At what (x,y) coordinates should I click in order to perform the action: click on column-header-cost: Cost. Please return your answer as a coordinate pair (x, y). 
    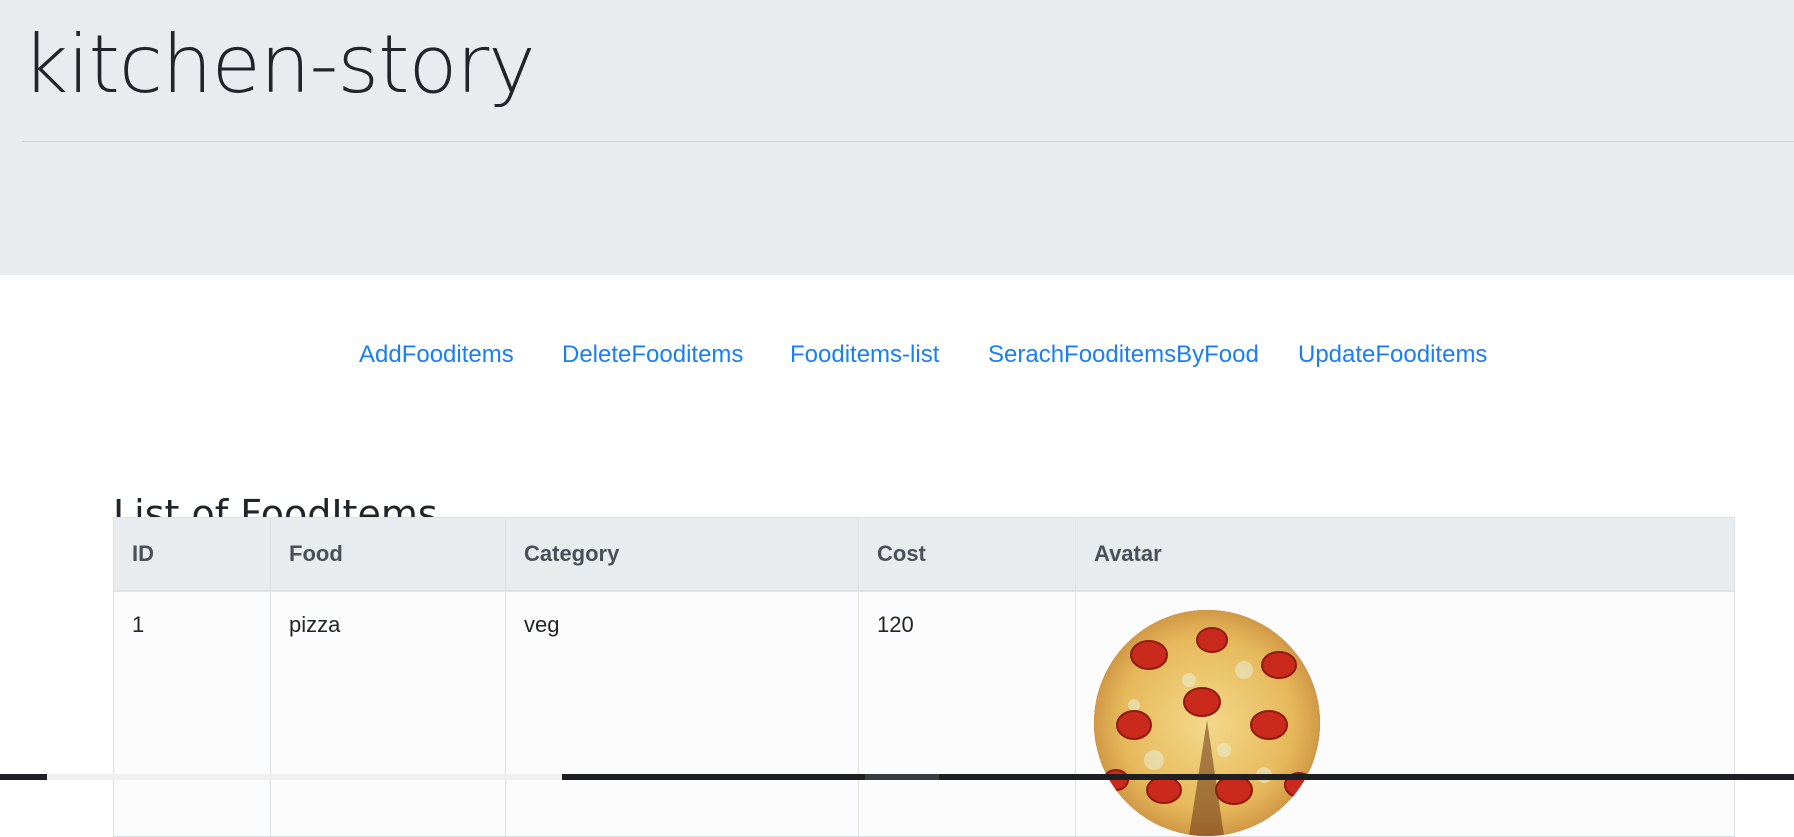
    Looking at the image, I should click on (967, 554).